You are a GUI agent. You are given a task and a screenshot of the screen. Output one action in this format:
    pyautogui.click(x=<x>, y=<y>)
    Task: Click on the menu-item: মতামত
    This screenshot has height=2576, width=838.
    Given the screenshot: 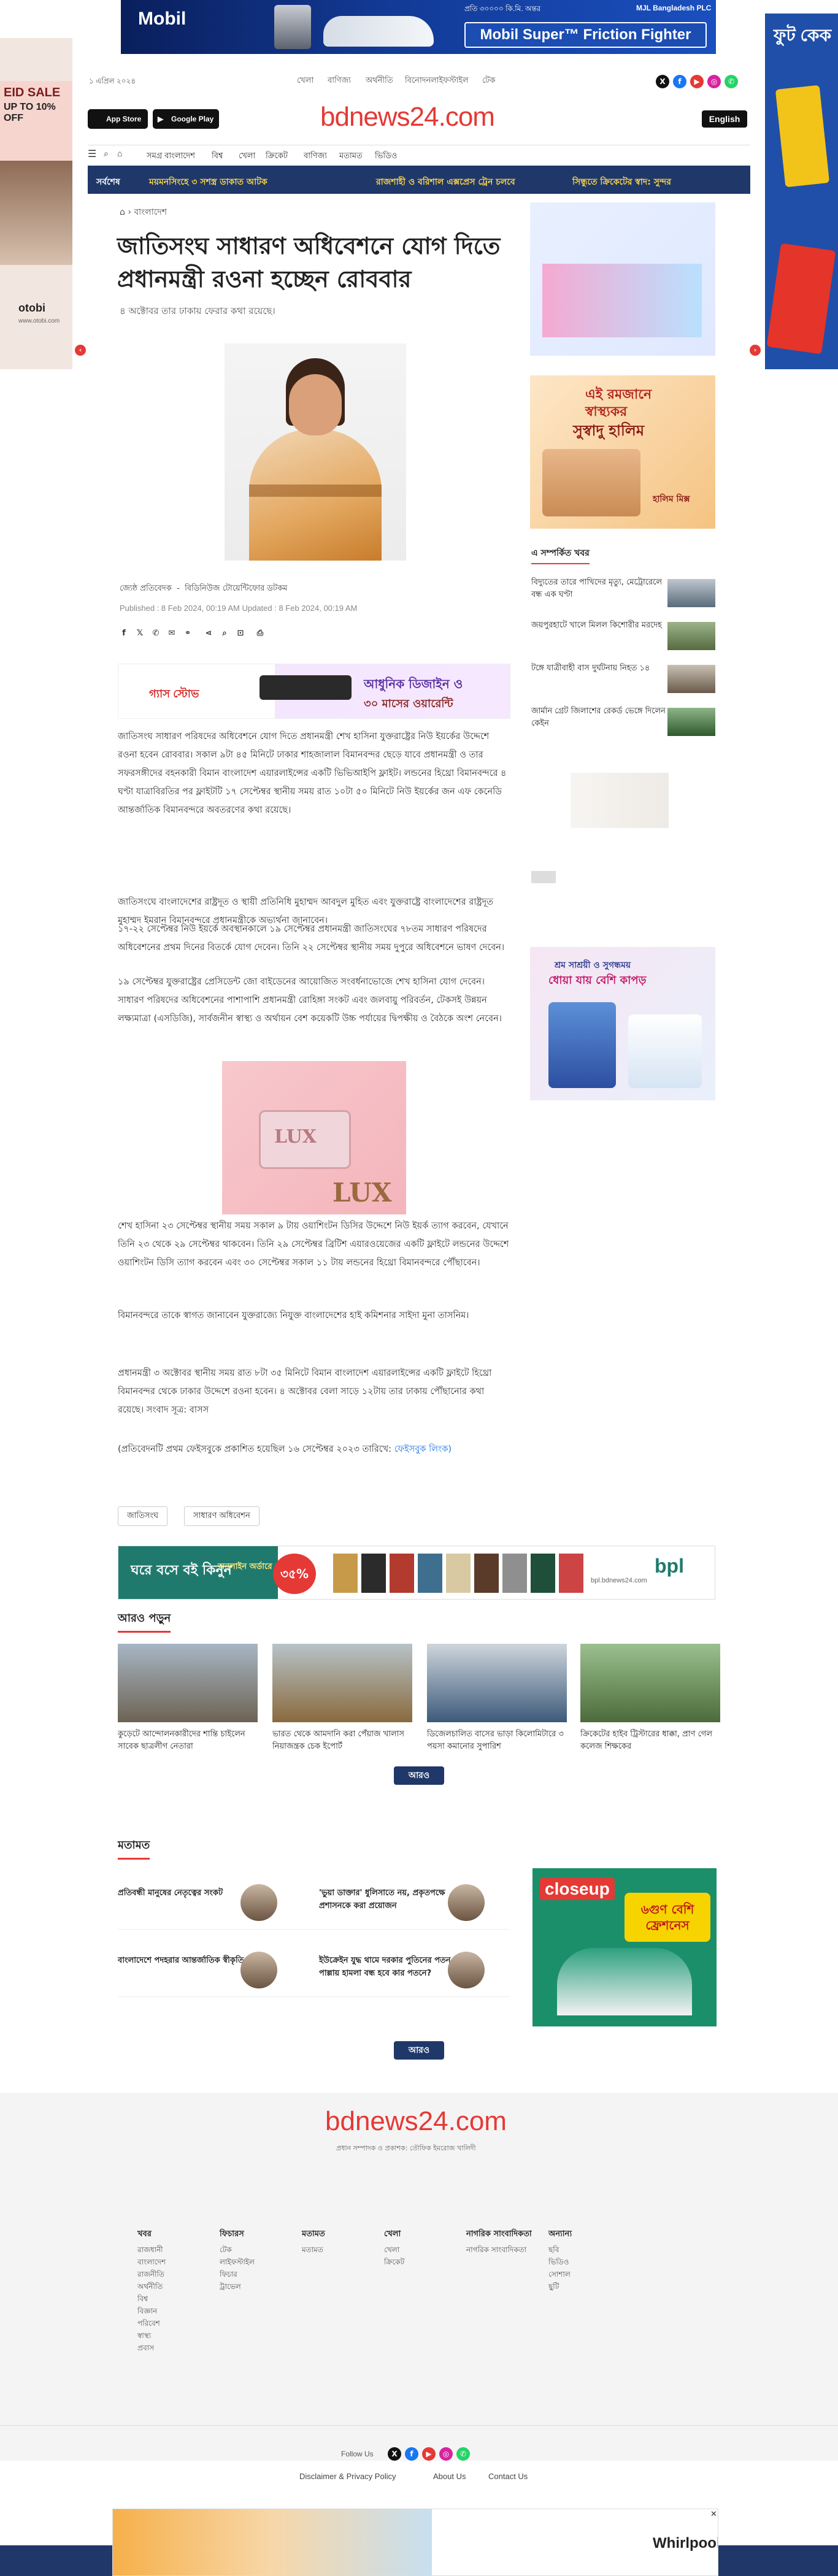 What is the action you would take?
    pyautogui.click(x=351, y=156)
    